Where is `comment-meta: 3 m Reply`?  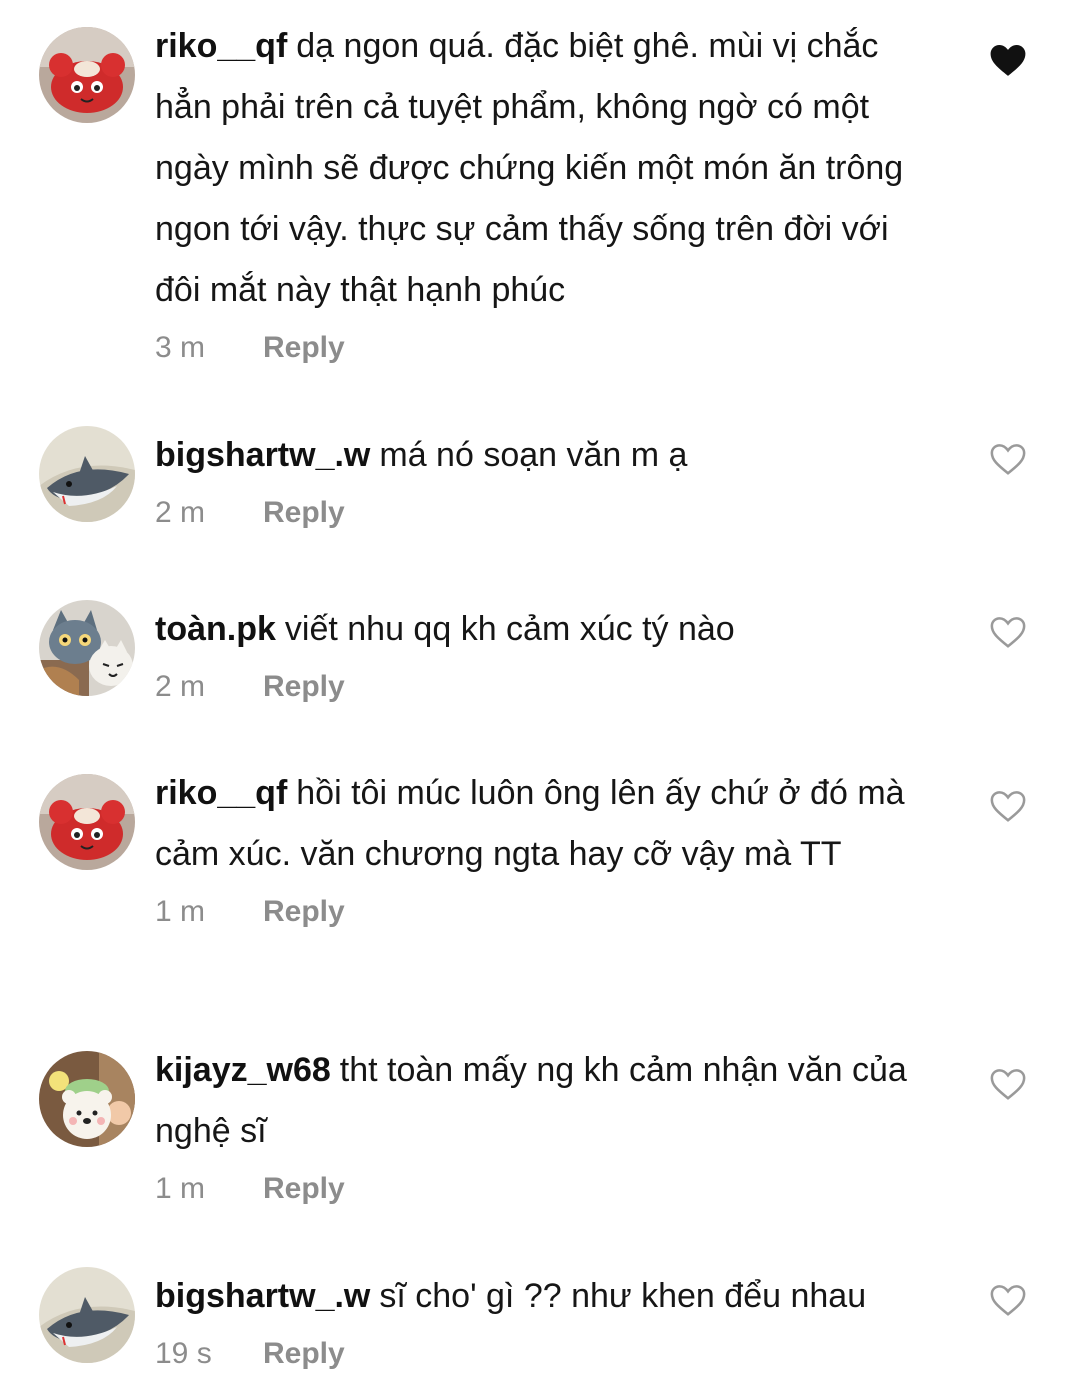 comment-meta: 3 m Reply is located at coordinates (540, 348).